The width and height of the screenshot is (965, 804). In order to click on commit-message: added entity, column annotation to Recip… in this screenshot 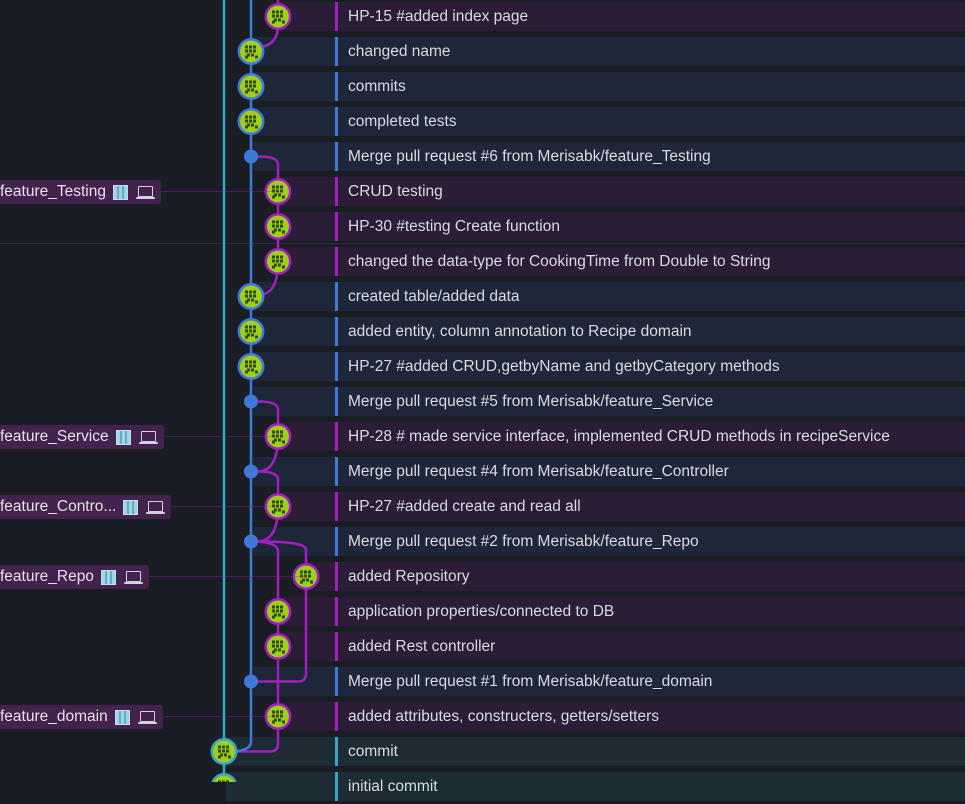, I will do `click(520, 331)`.